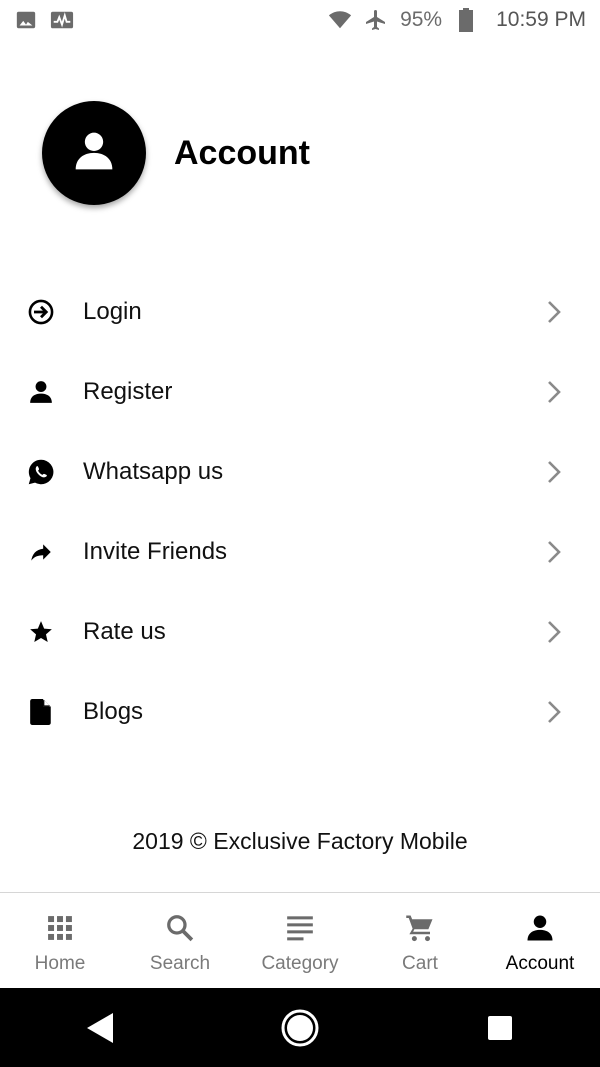 The height and width of the screenshot is (1067, 600). I want to click on nav-item-cart: Cart, so click(420, 940).